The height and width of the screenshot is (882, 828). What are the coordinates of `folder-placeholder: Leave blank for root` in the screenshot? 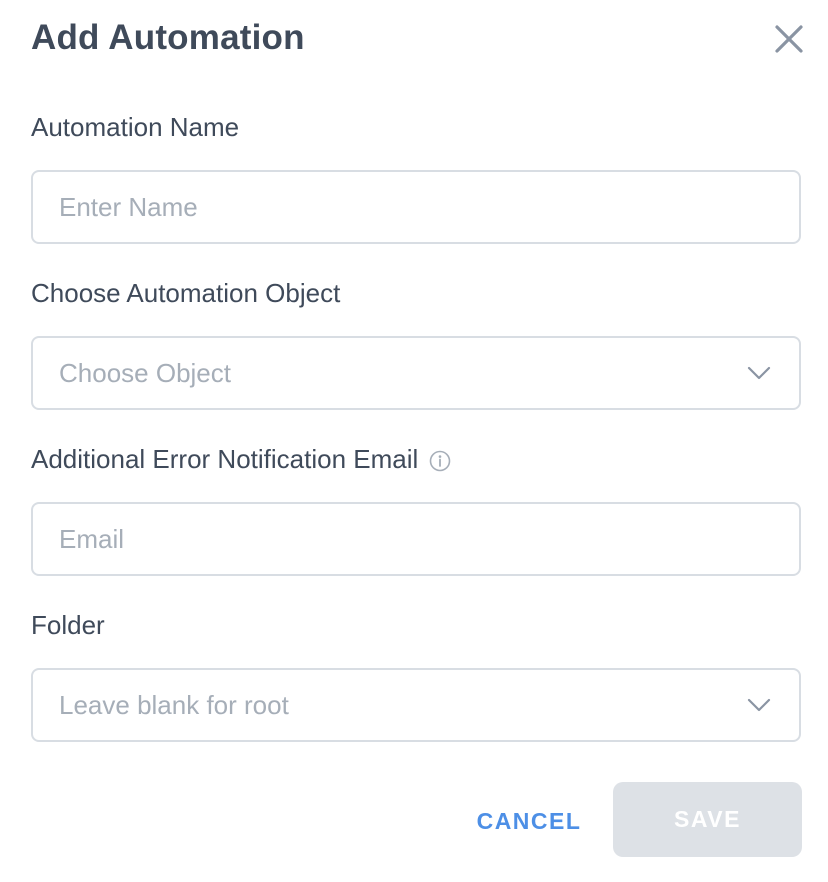 It's located at (174, 704).